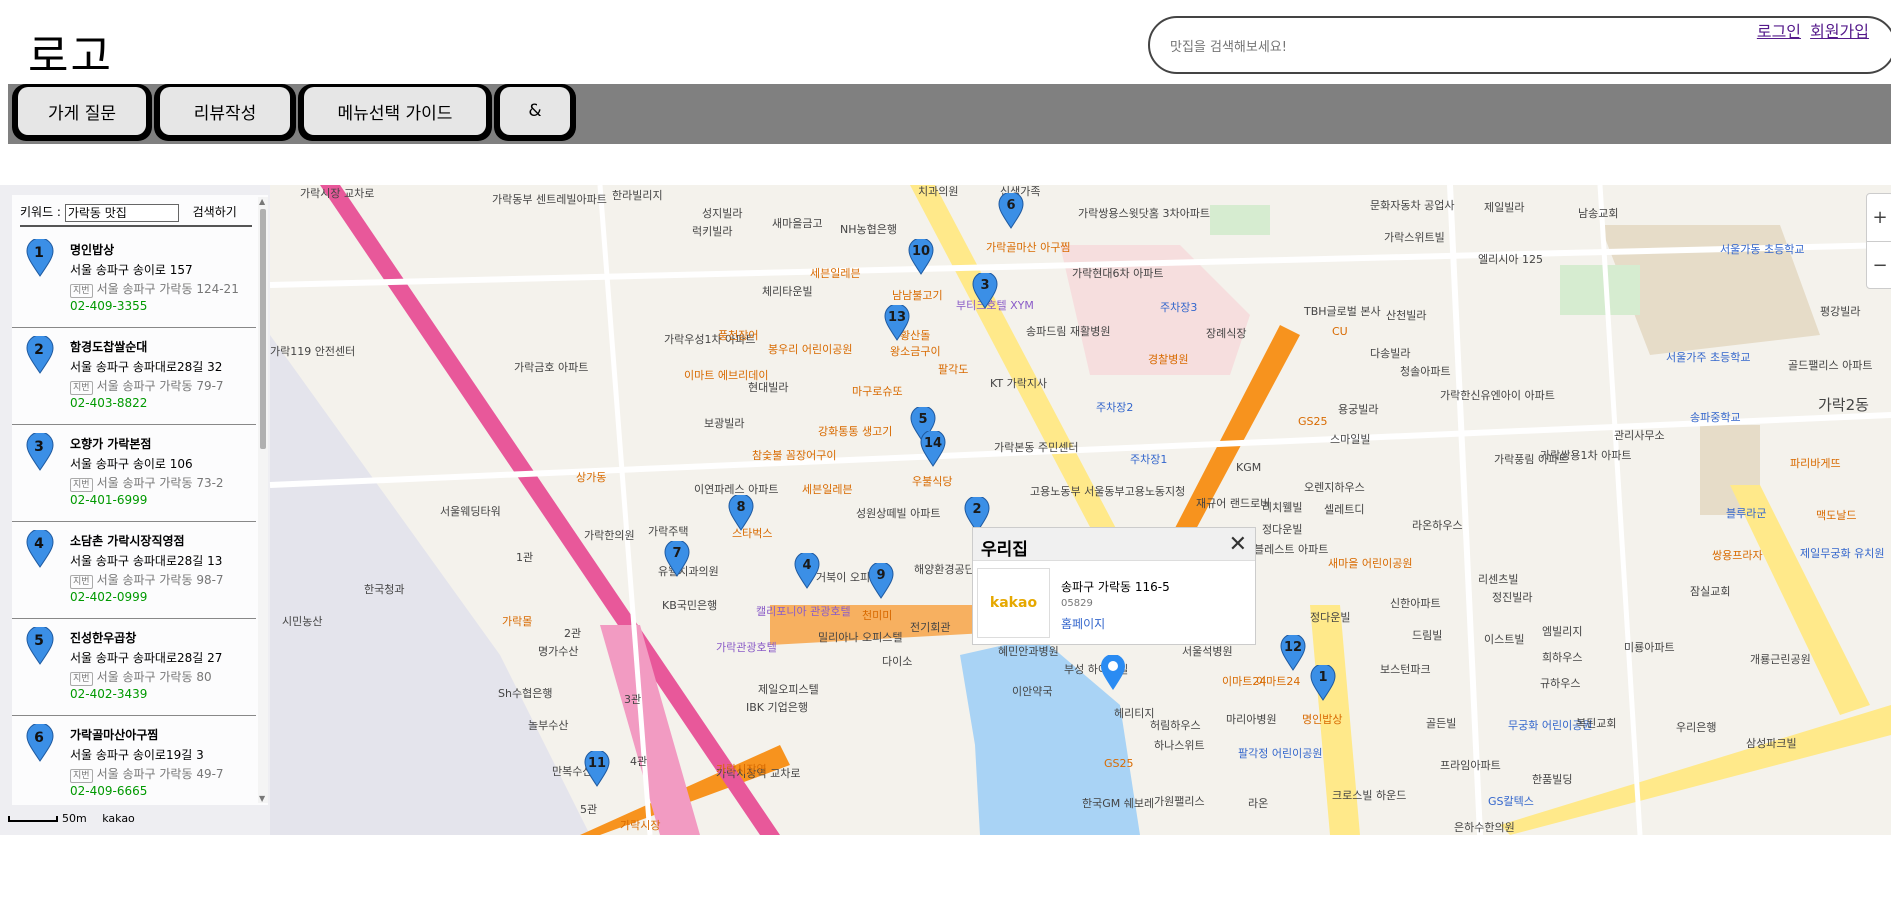 The image size is (1891, 900). I want to click on place-road-address: 서울 송파구 송이로 157, so click(131, 270).